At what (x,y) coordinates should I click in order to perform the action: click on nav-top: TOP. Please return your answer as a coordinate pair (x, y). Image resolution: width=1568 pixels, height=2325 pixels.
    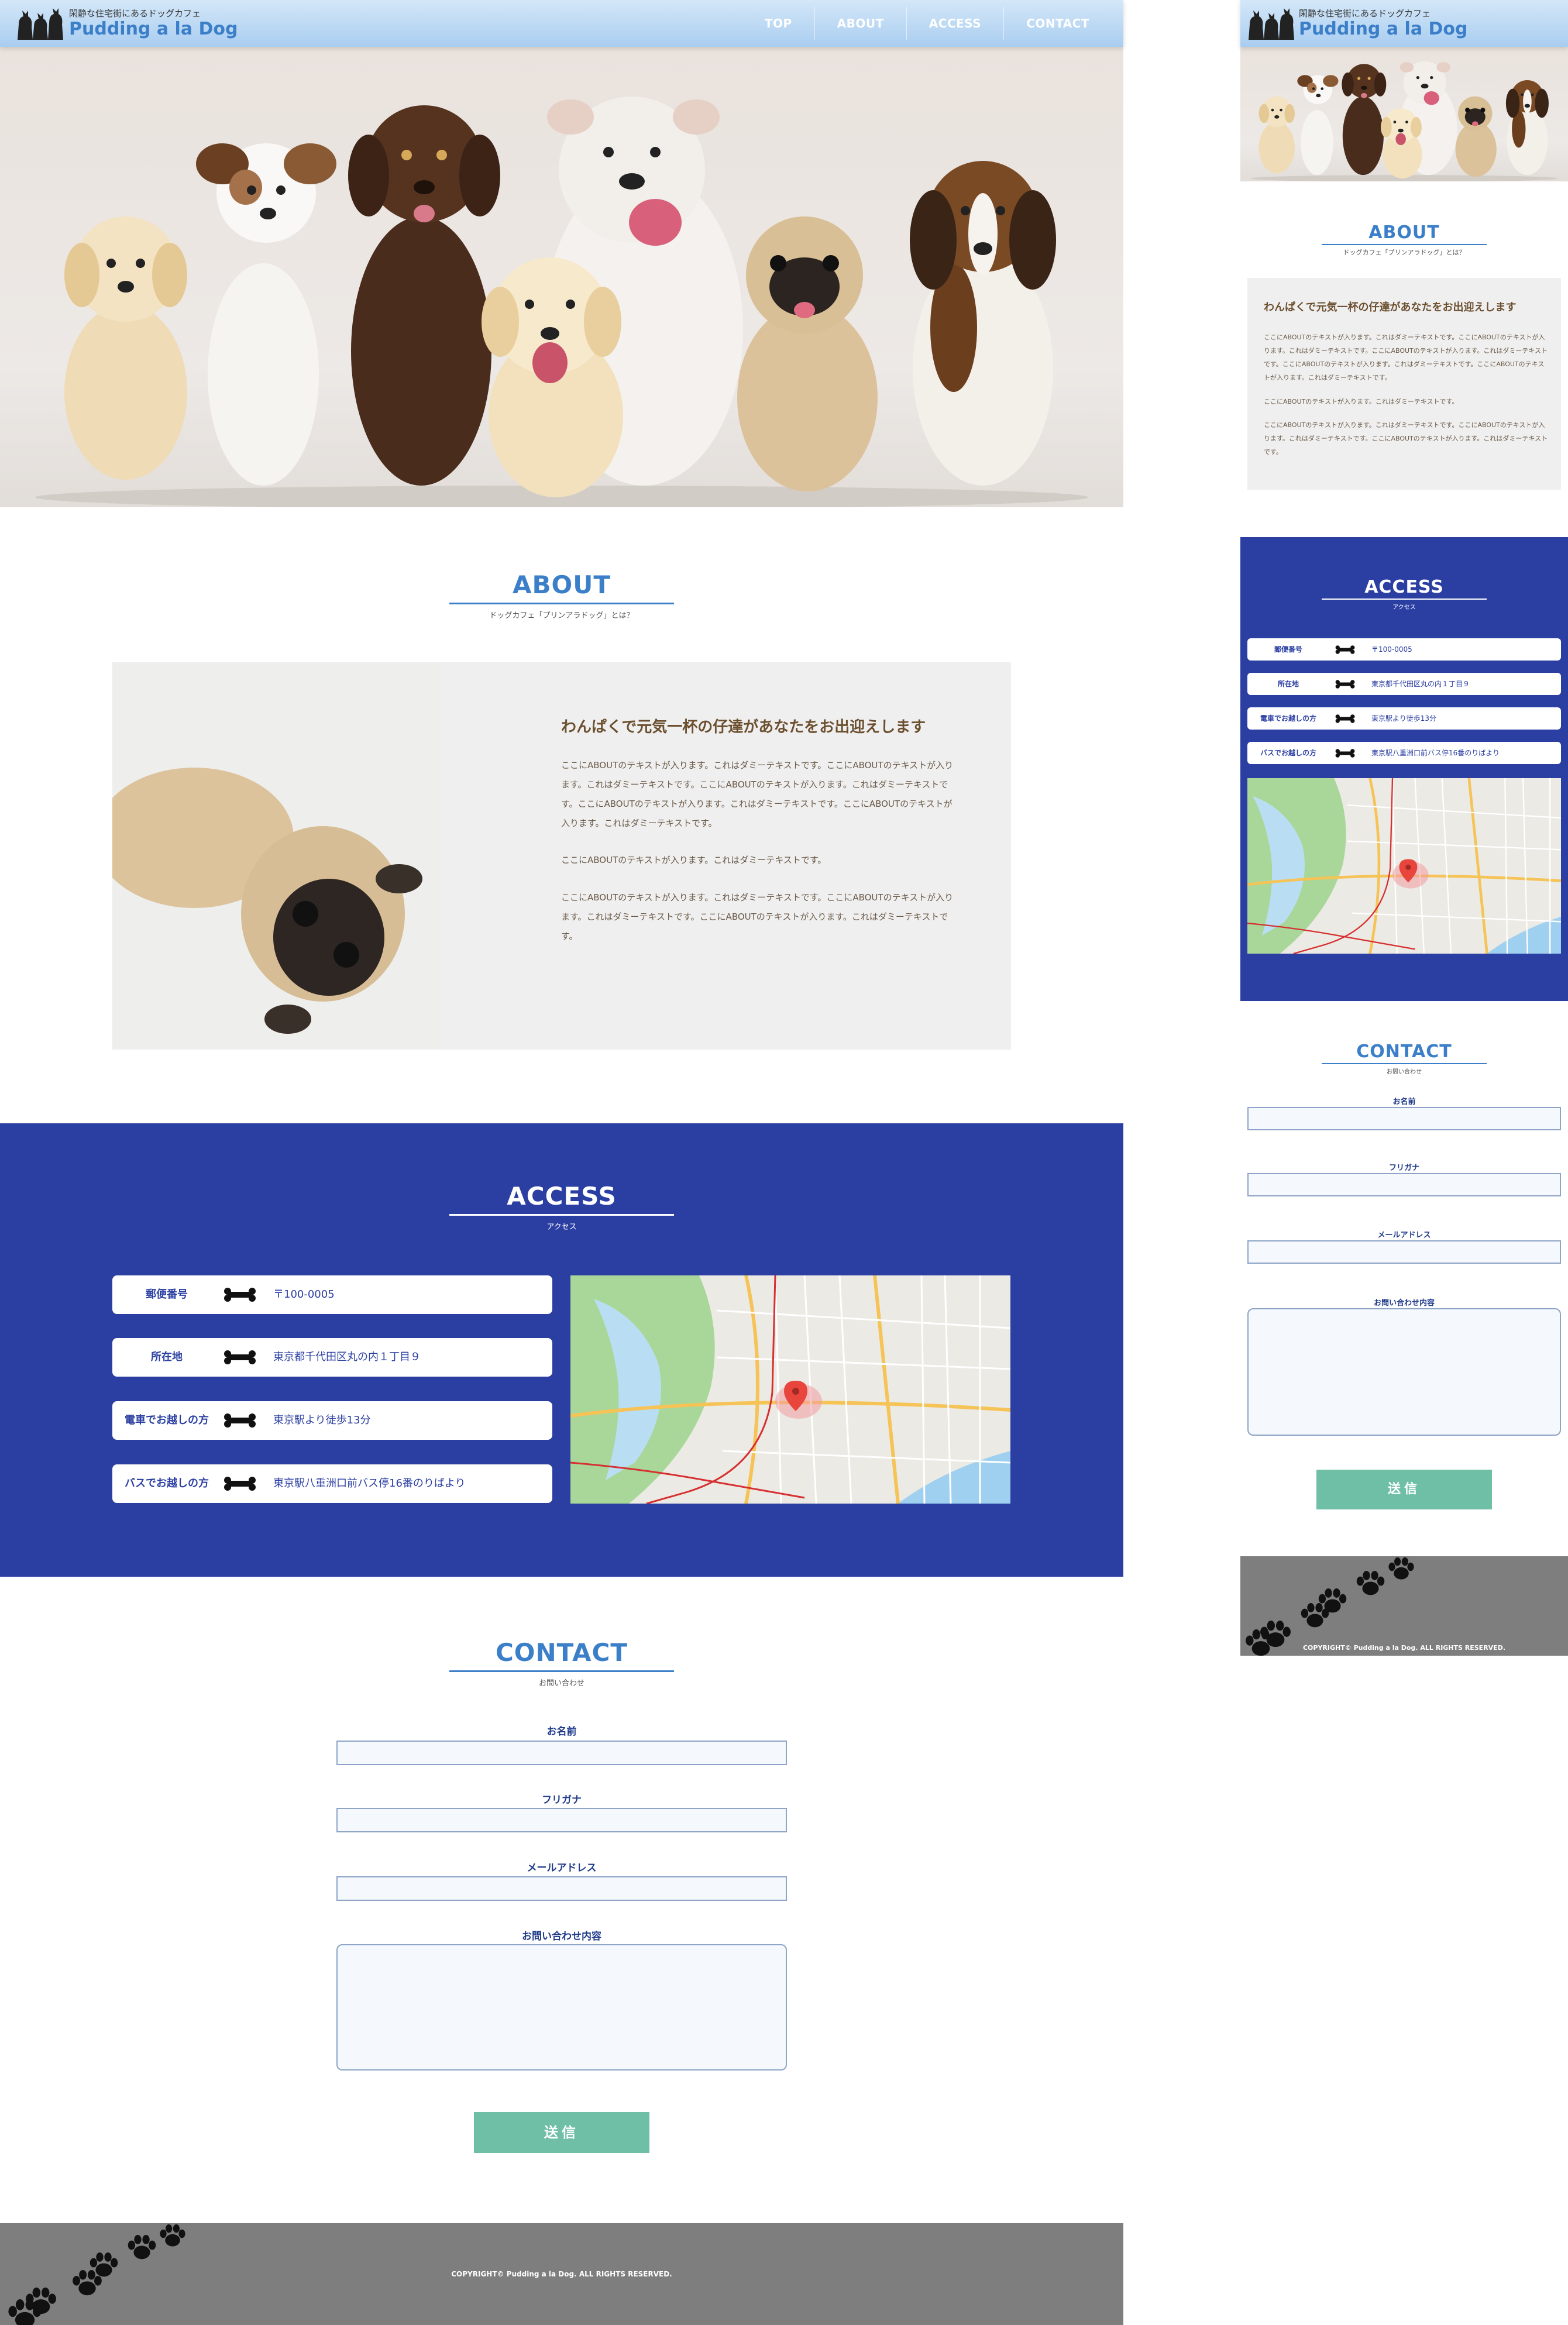
    Looking at the image, I should click on (778, 23).